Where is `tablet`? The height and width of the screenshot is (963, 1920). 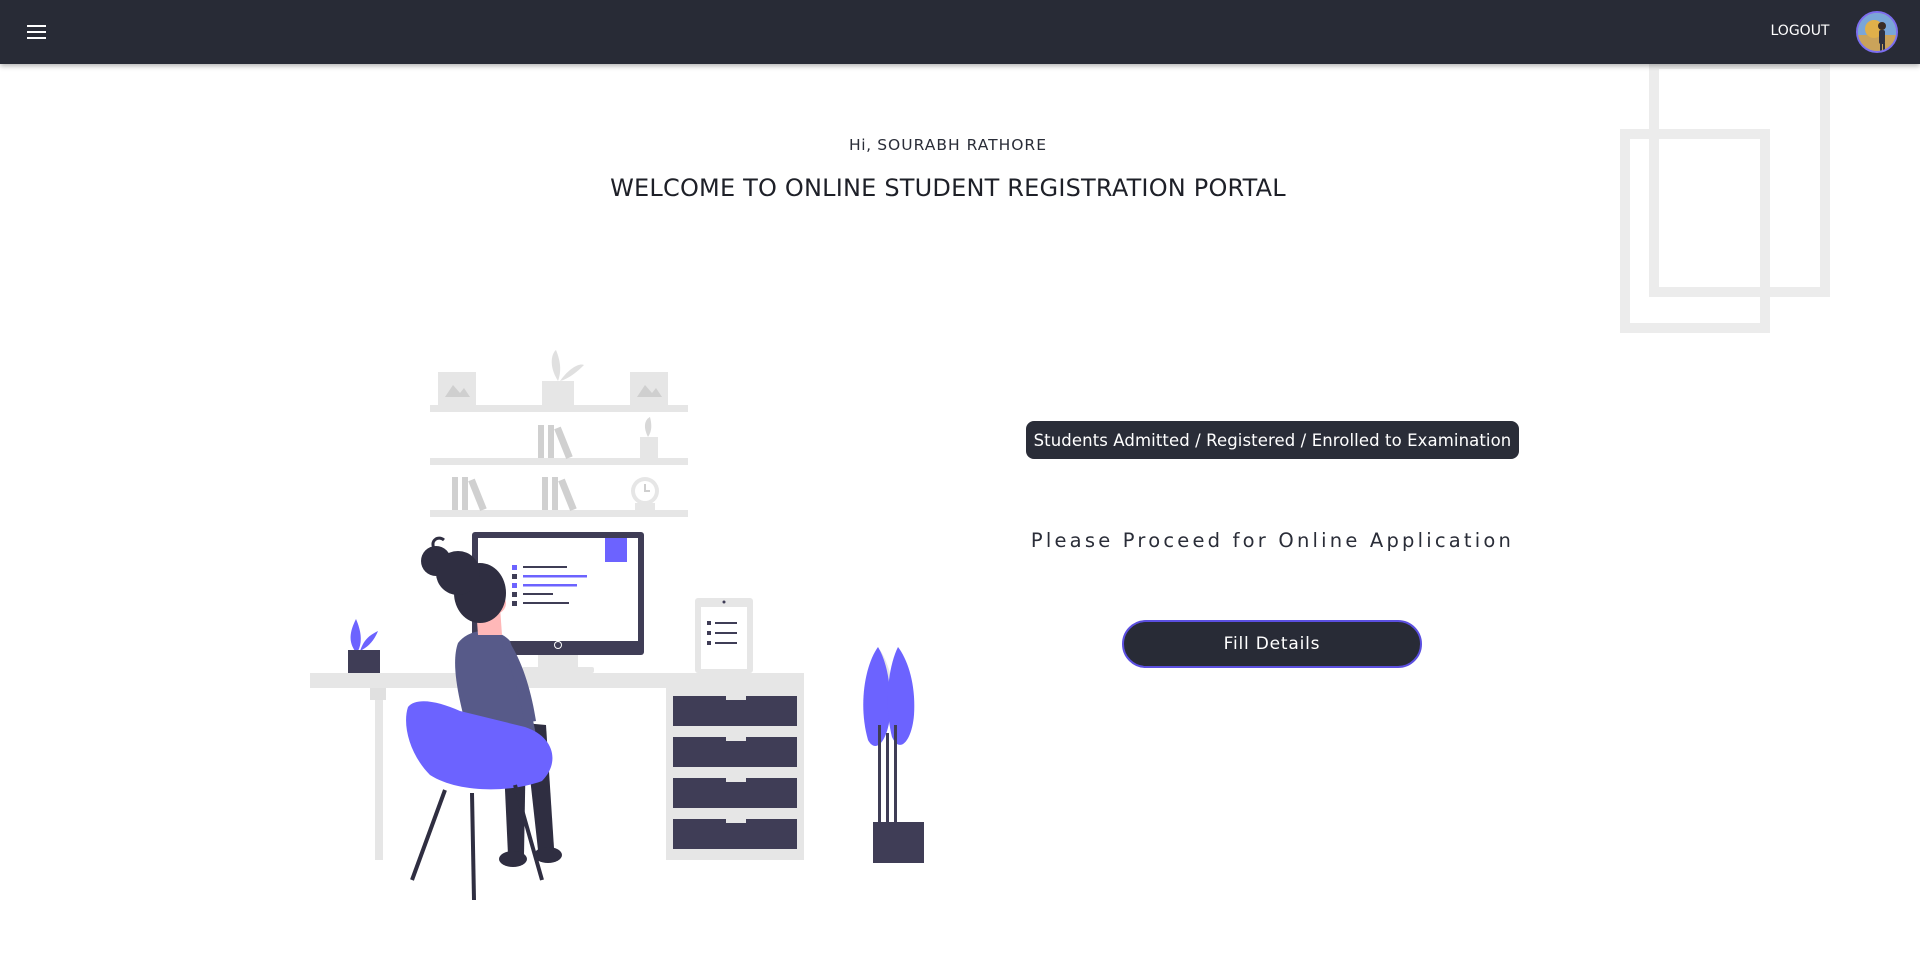 tablet is located at coordinates (724, 635).